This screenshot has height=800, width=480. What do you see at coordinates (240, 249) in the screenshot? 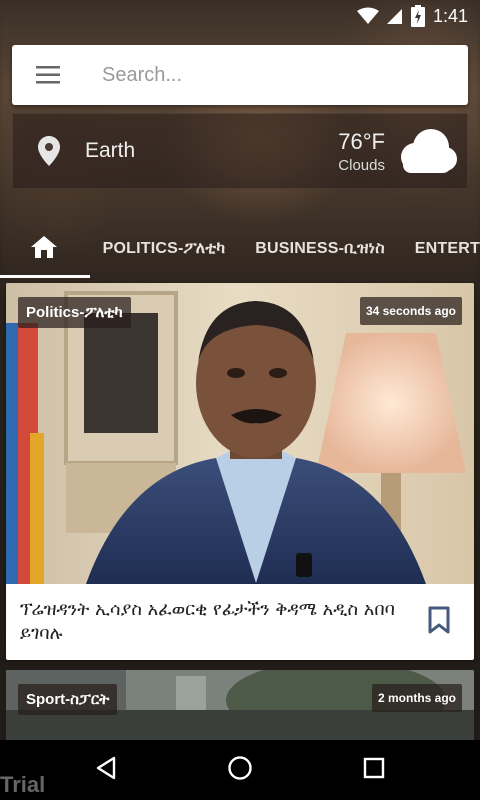
I see `category-tabs: POLITICS-ፖለቲካ BUSINESS-ቢዝነስ ENTERT` at bounding box center [240, 249].